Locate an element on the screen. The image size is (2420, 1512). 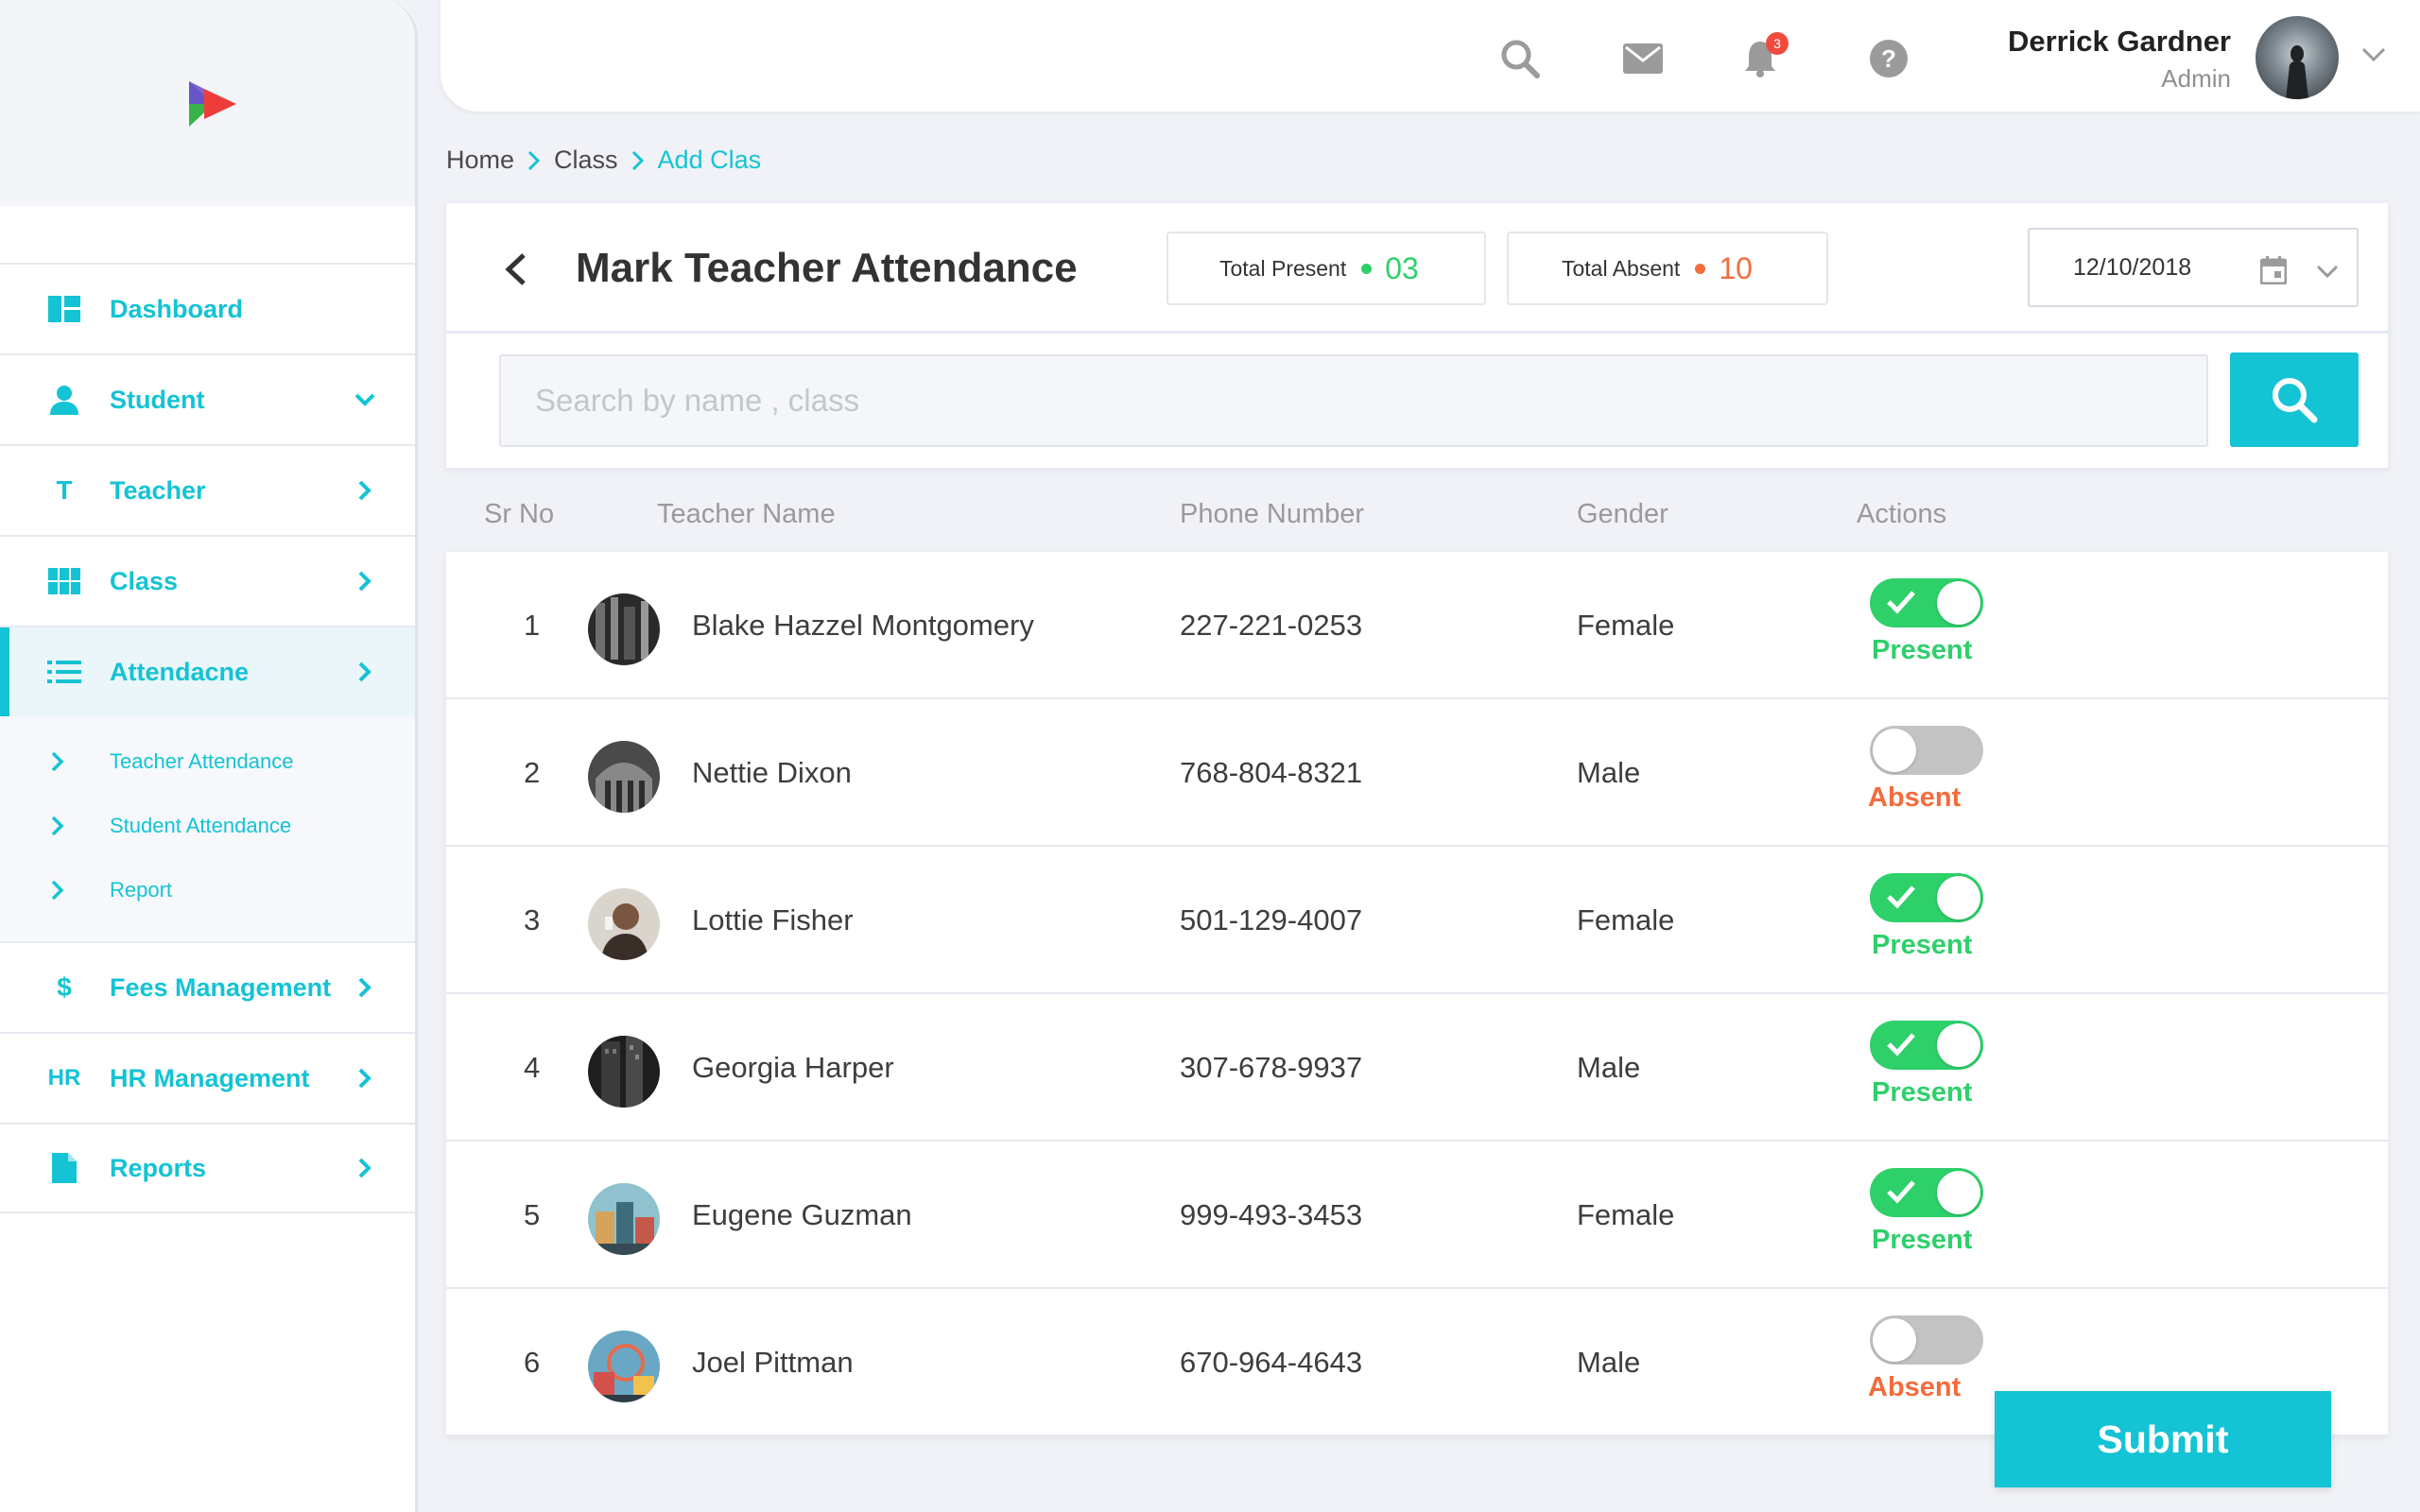
app-logo is located at coordinates (211, 104).